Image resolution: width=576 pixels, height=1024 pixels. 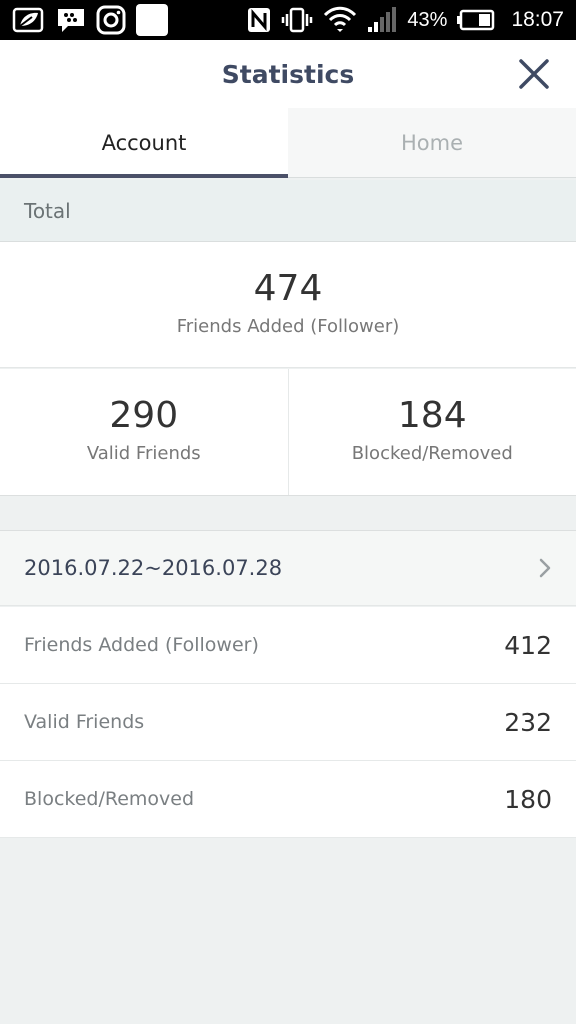 I want to click on range-friends-added-label: Friends Added (Follower), so click(x=141, y=645).